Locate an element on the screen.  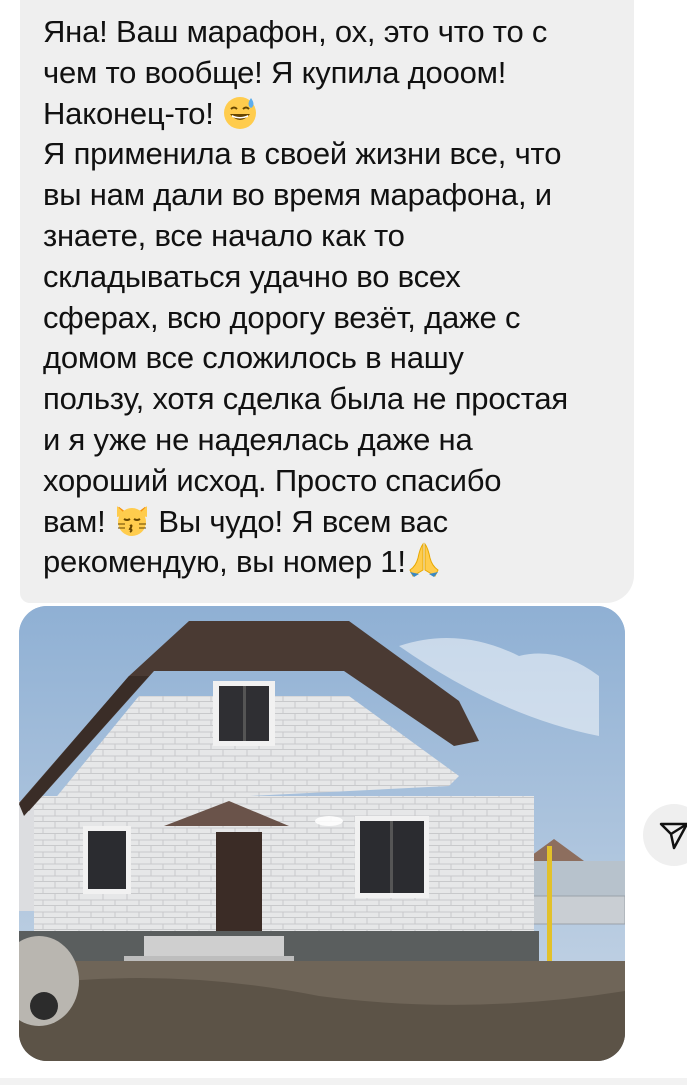
message-line: складываться удачно во всех is located at coordinates (252, 276).